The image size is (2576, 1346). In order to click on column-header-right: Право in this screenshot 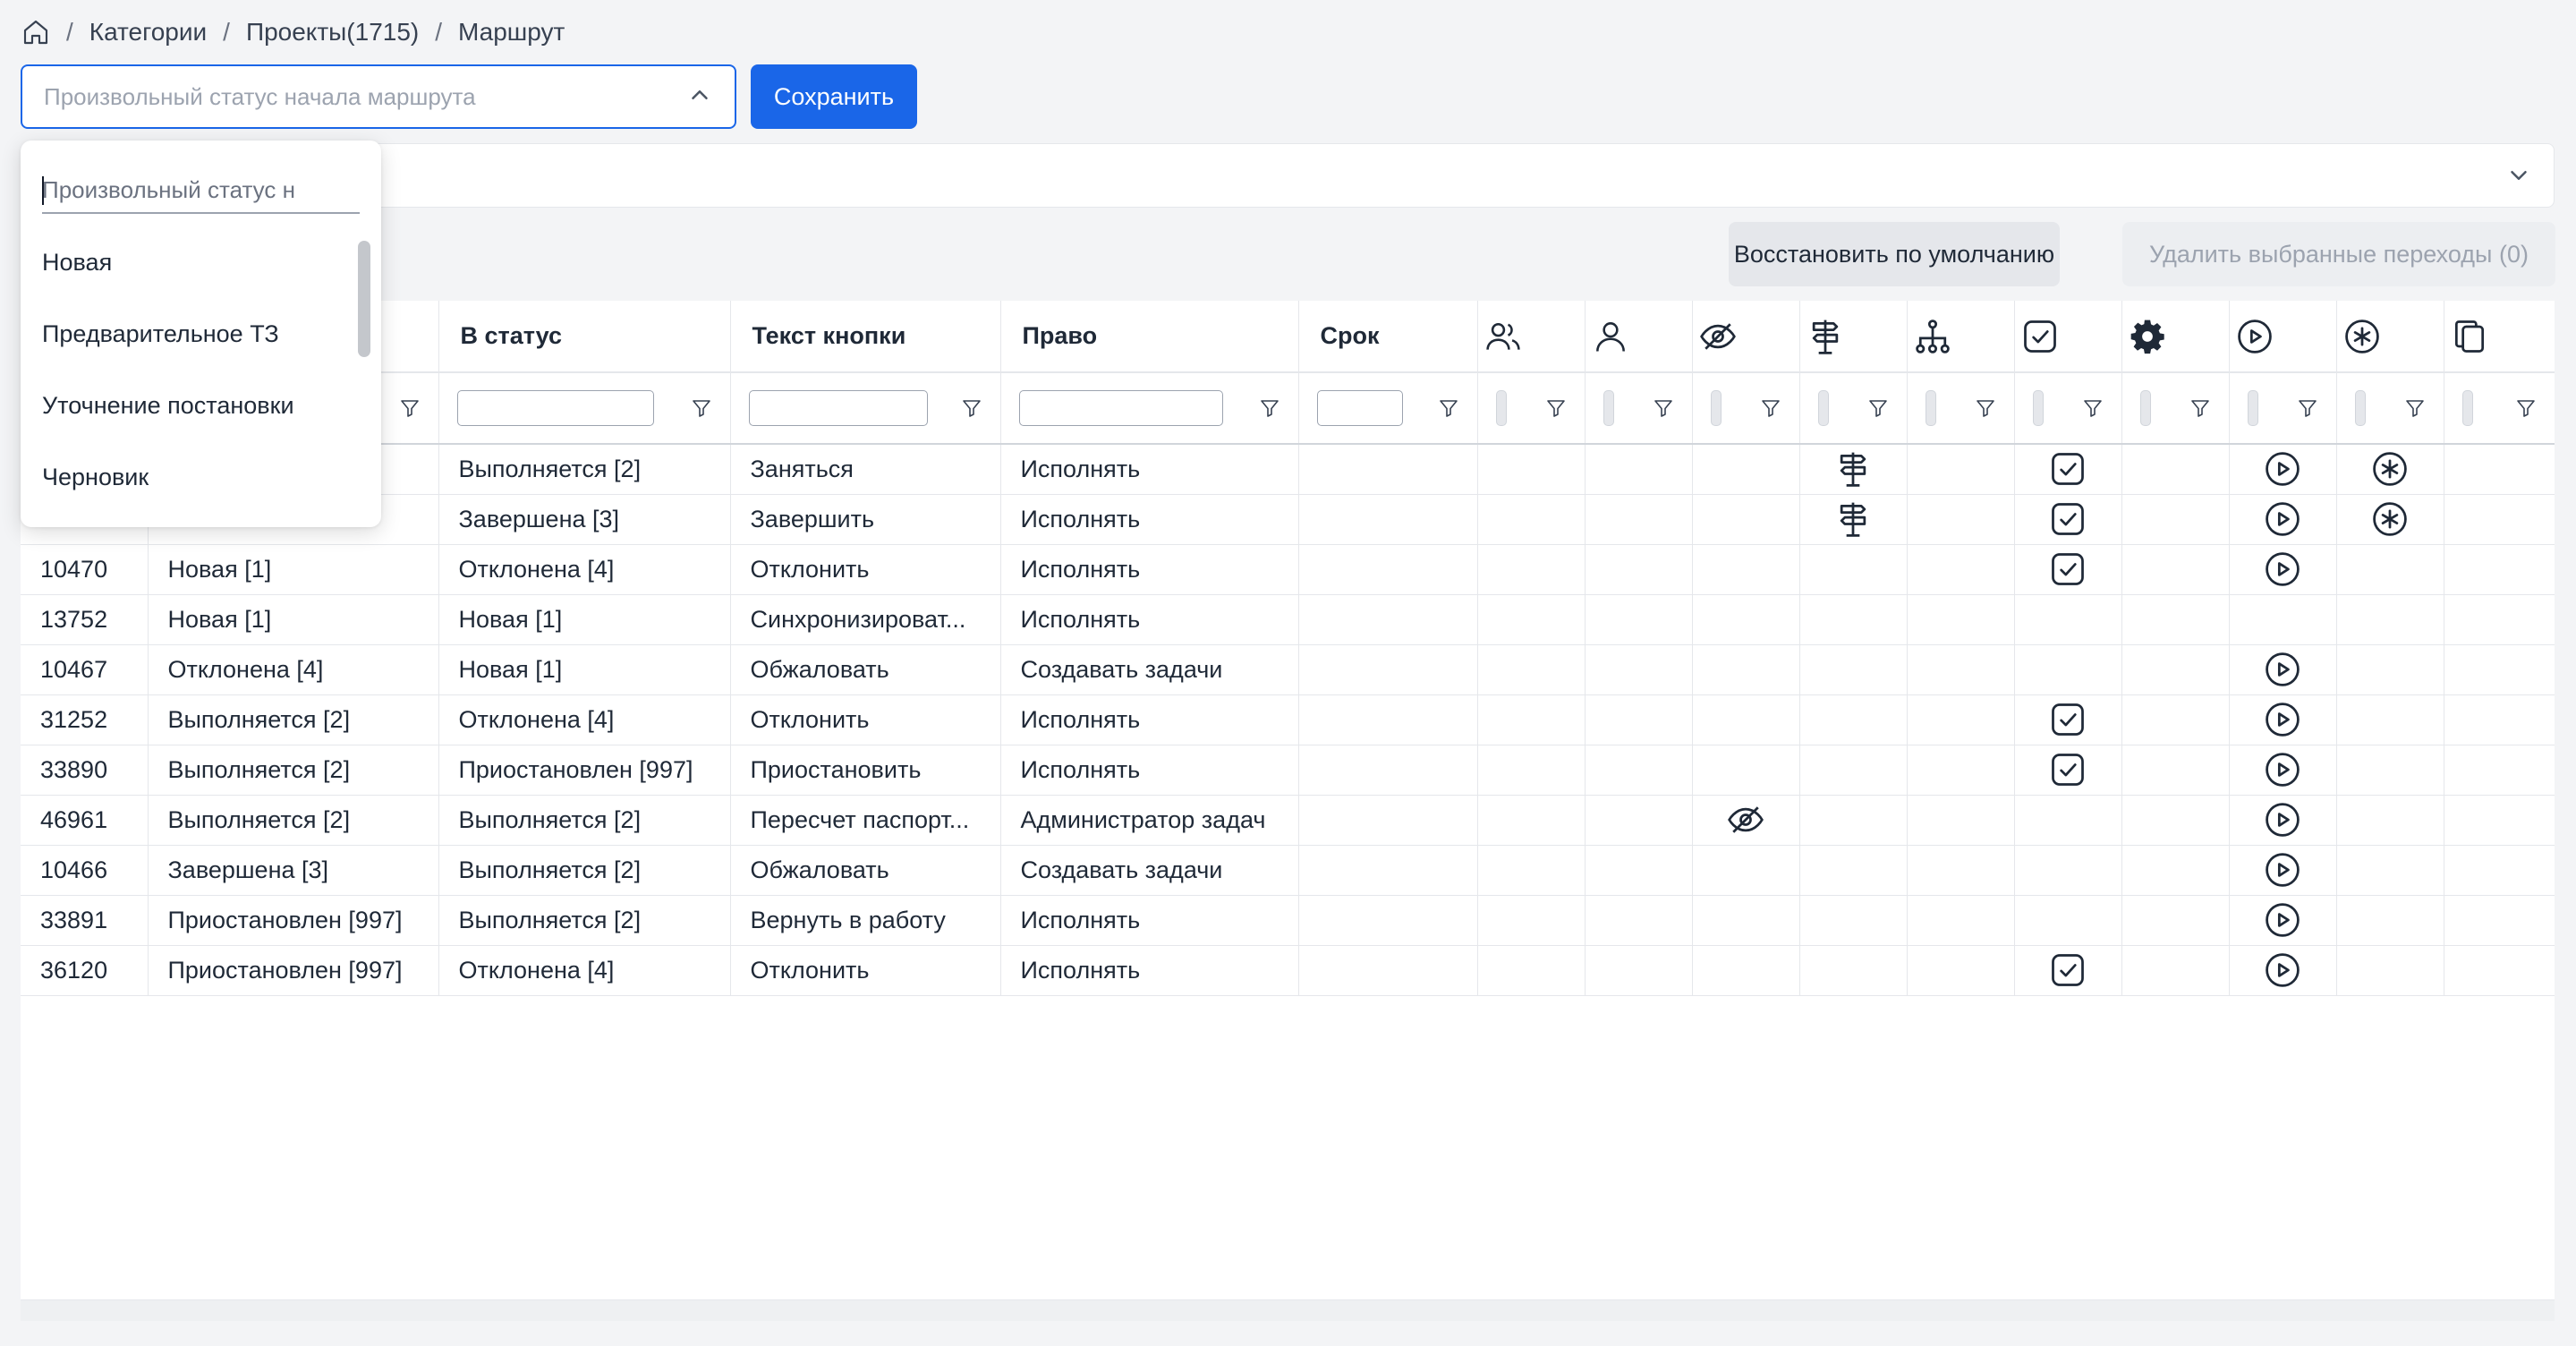, I will do `click(1149, 337)`.